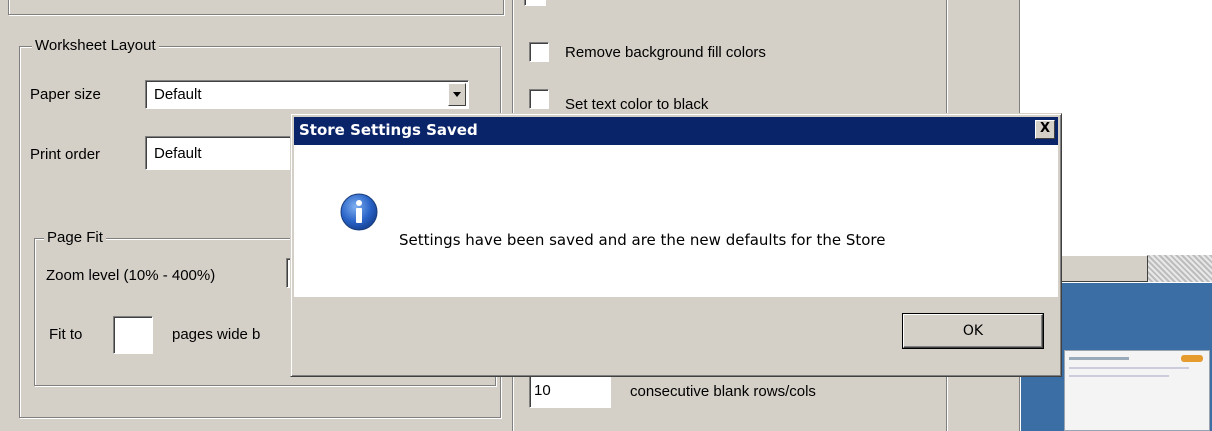  I want to click on right-button, so click(1103, 268).